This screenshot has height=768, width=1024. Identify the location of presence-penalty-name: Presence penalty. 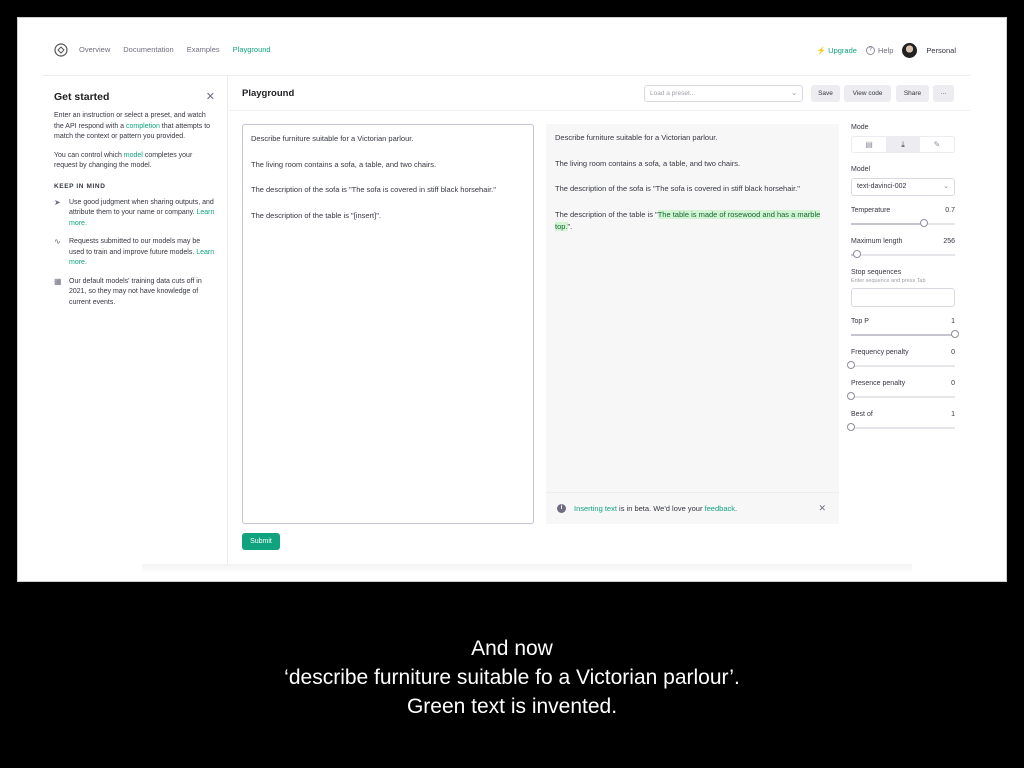
(878, 383).